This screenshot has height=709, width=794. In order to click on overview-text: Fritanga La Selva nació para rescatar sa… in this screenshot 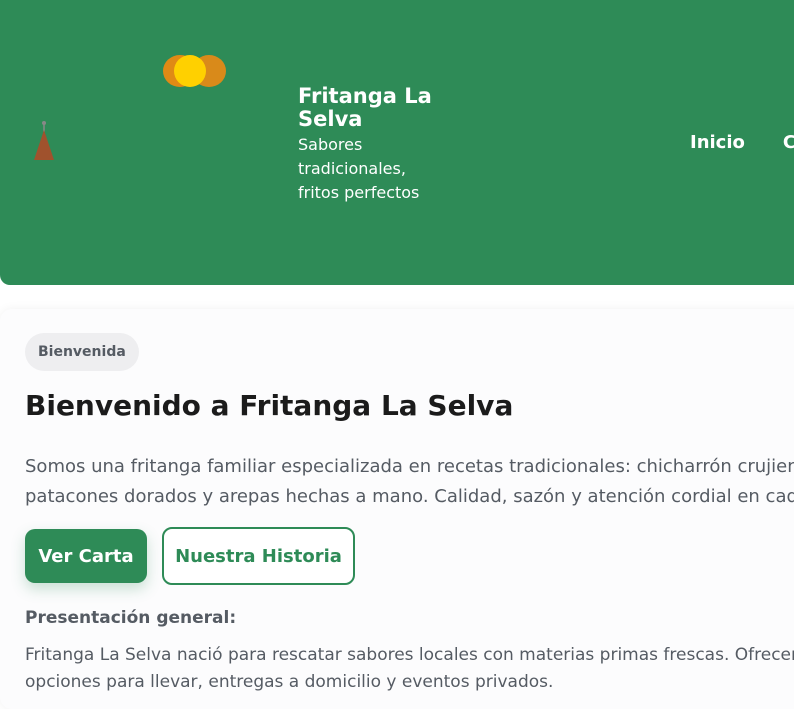, I will do `click(409, 669)`.